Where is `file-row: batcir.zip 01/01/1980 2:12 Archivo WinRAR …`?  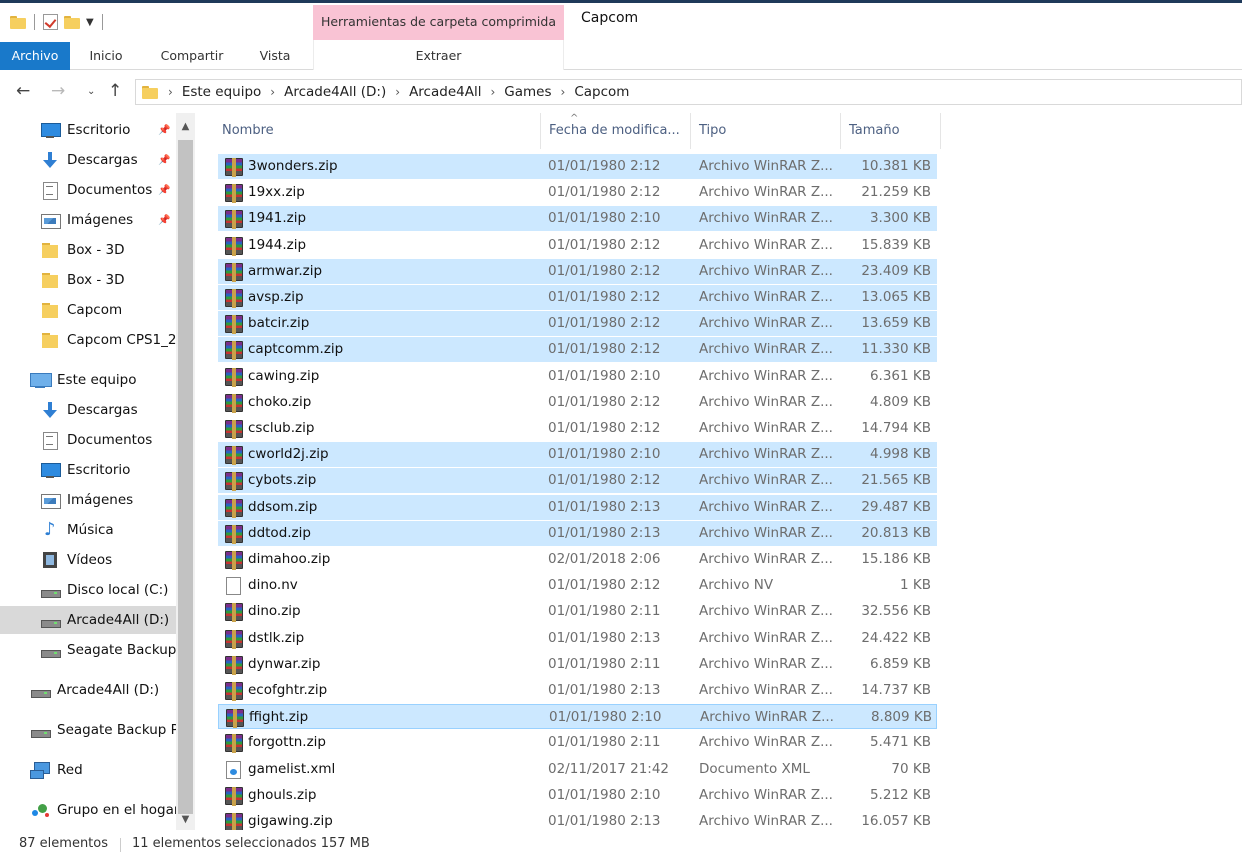
file-row: batcir.zip 01/01/1980 2:12 Archivo WinRAR … is located at coordinates (577, 324).